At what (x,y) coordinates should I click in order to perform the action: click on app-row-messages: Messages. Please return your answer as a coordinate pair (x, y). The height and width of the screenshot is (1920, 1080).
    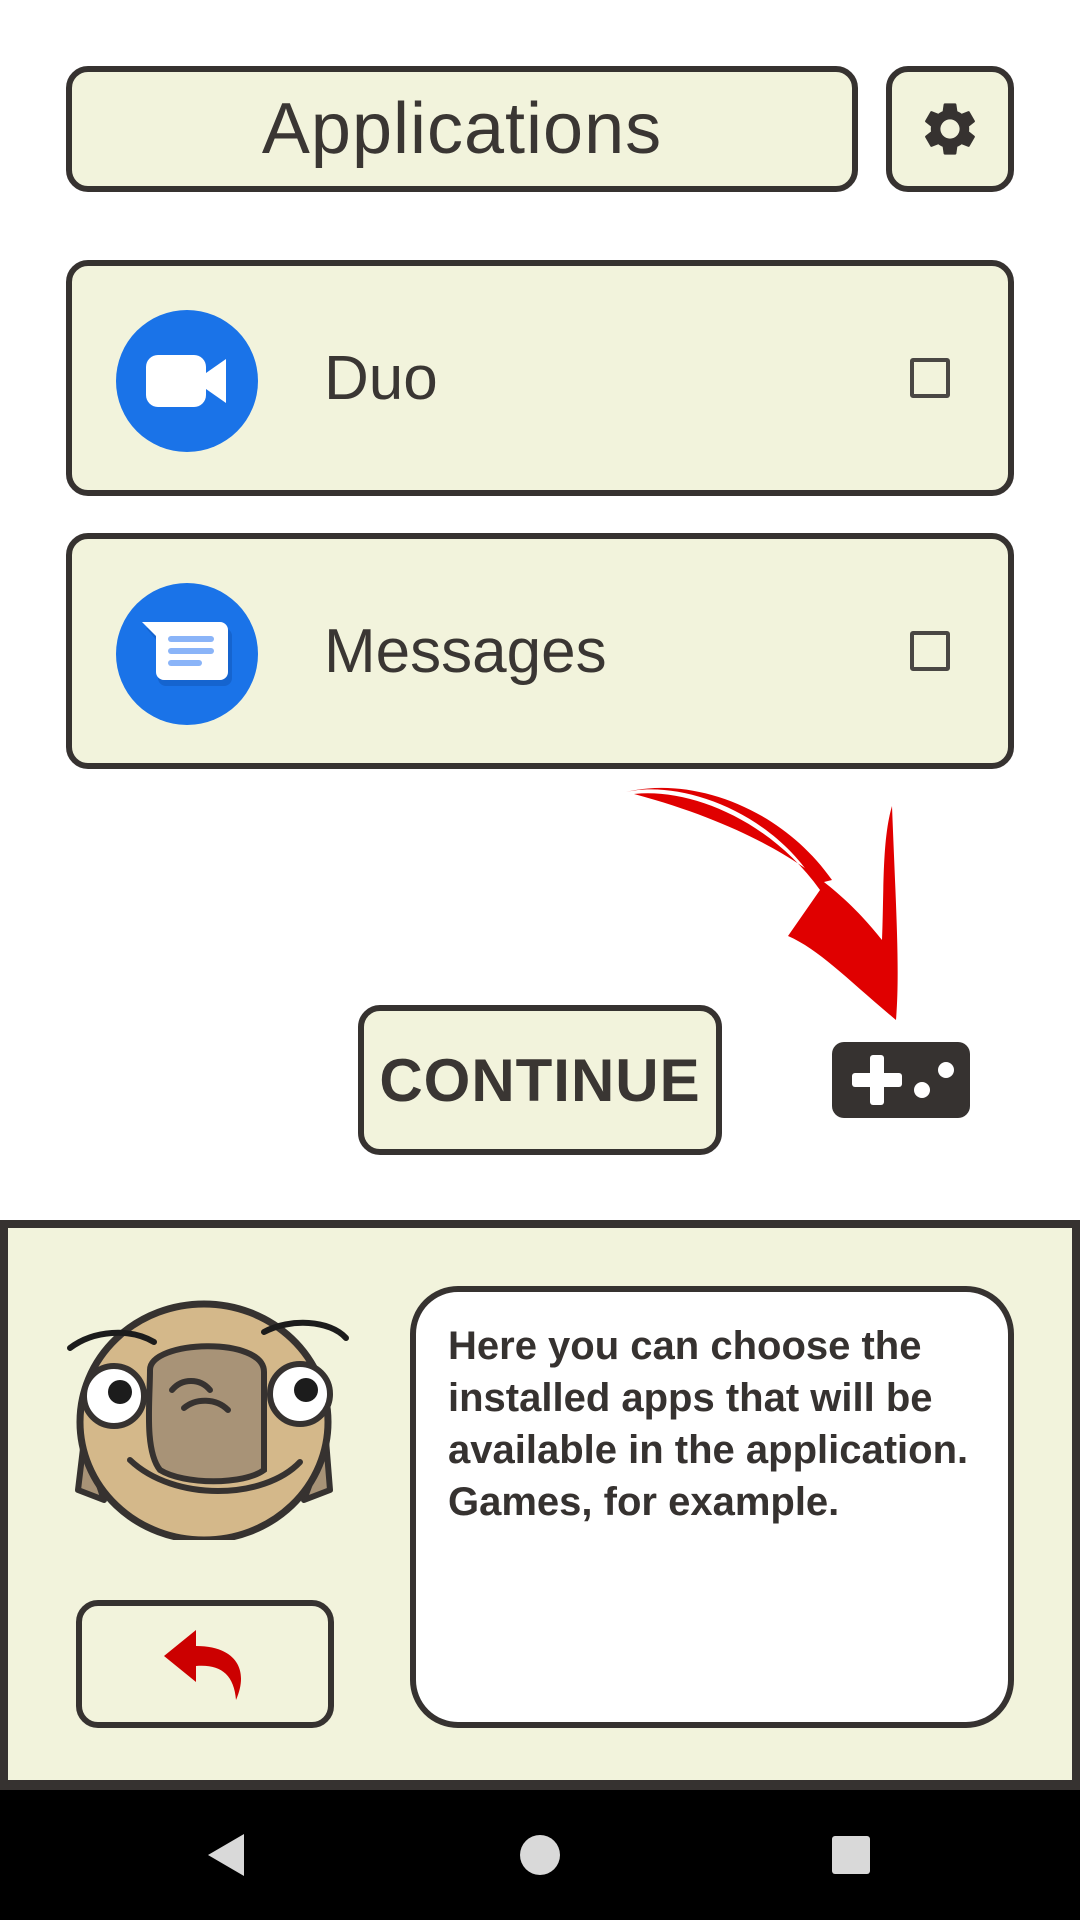
    Looking at the image, I should click on (540, 651).